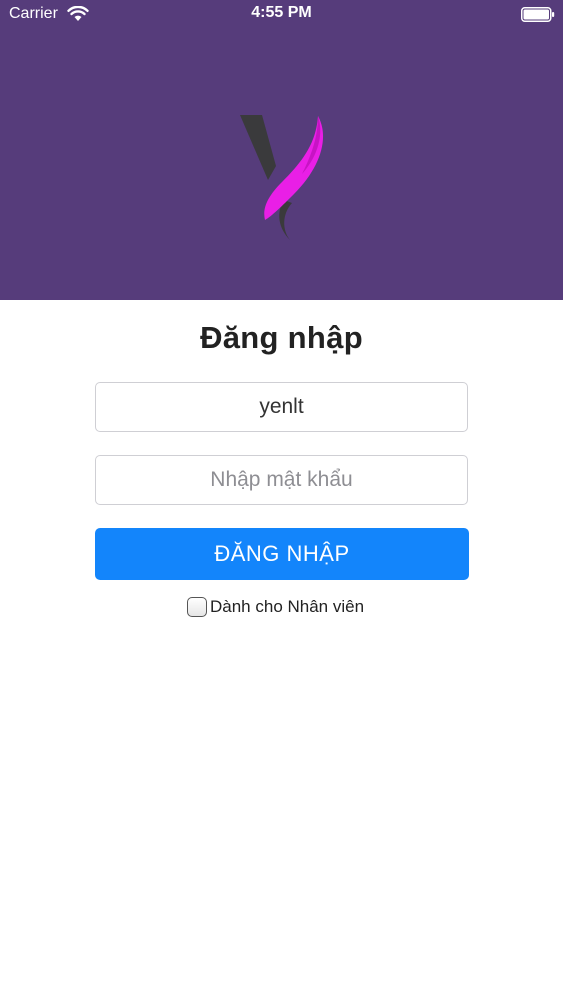 The height and width of the screenshot is (1000, 563). What do you see at coordinates (281, 12) in the screenshot?
I see `clock: 4:55 PM` at bounding box center [281, 12].